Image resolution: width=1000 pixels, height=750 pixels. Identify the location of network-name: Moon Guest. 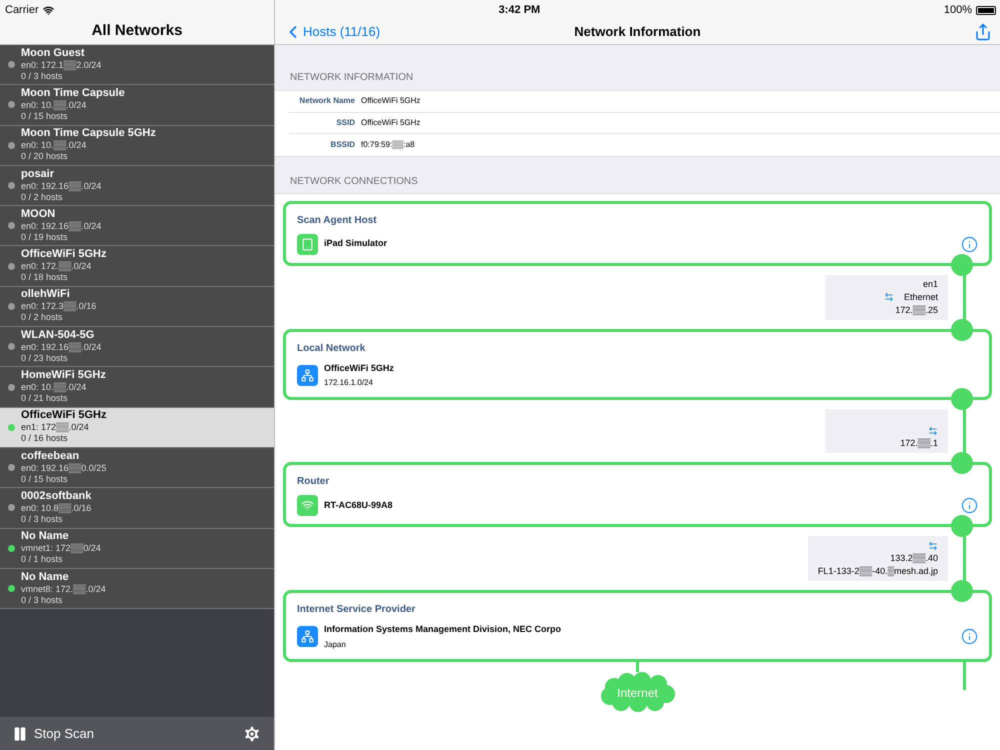
(53, 53).